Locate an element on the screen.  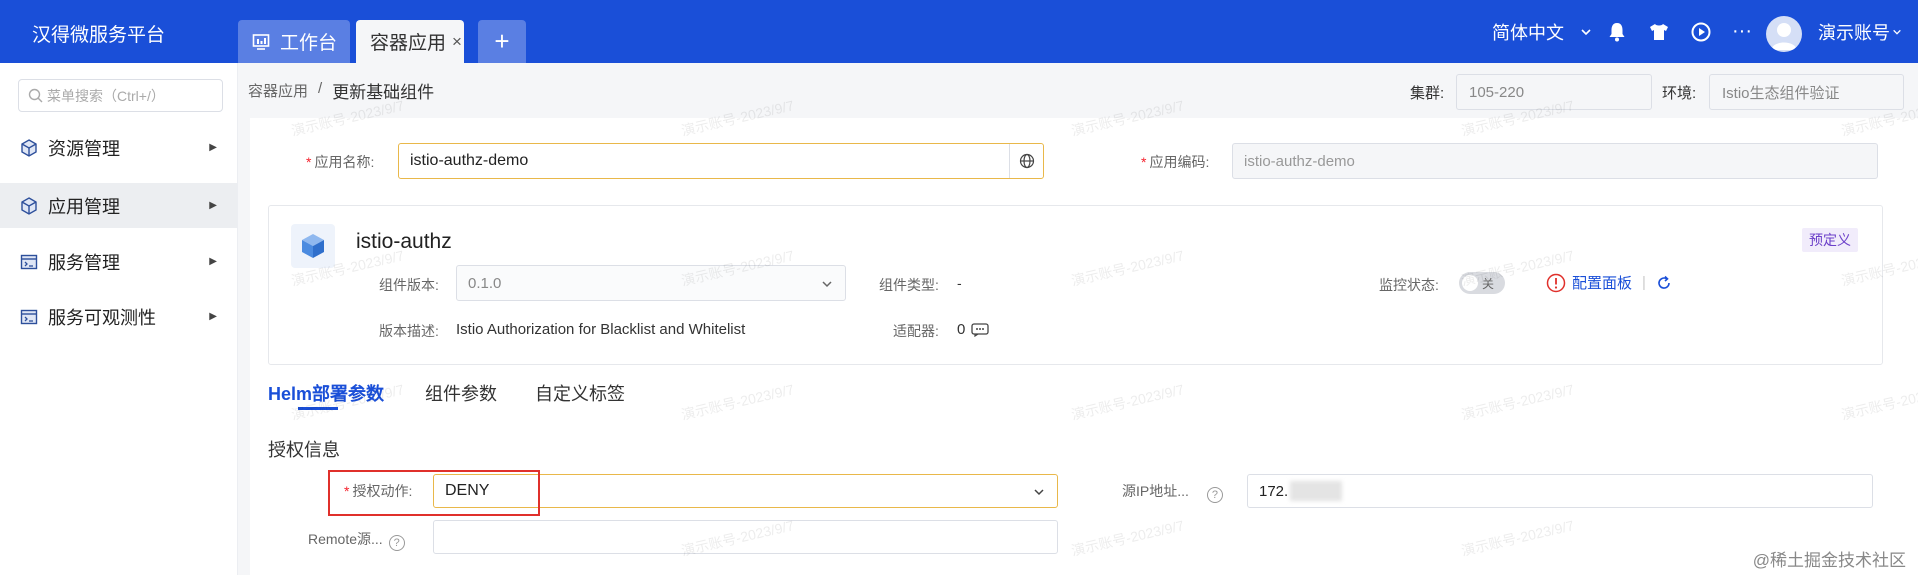
alert-icon is located at coordinates (1556, 283).